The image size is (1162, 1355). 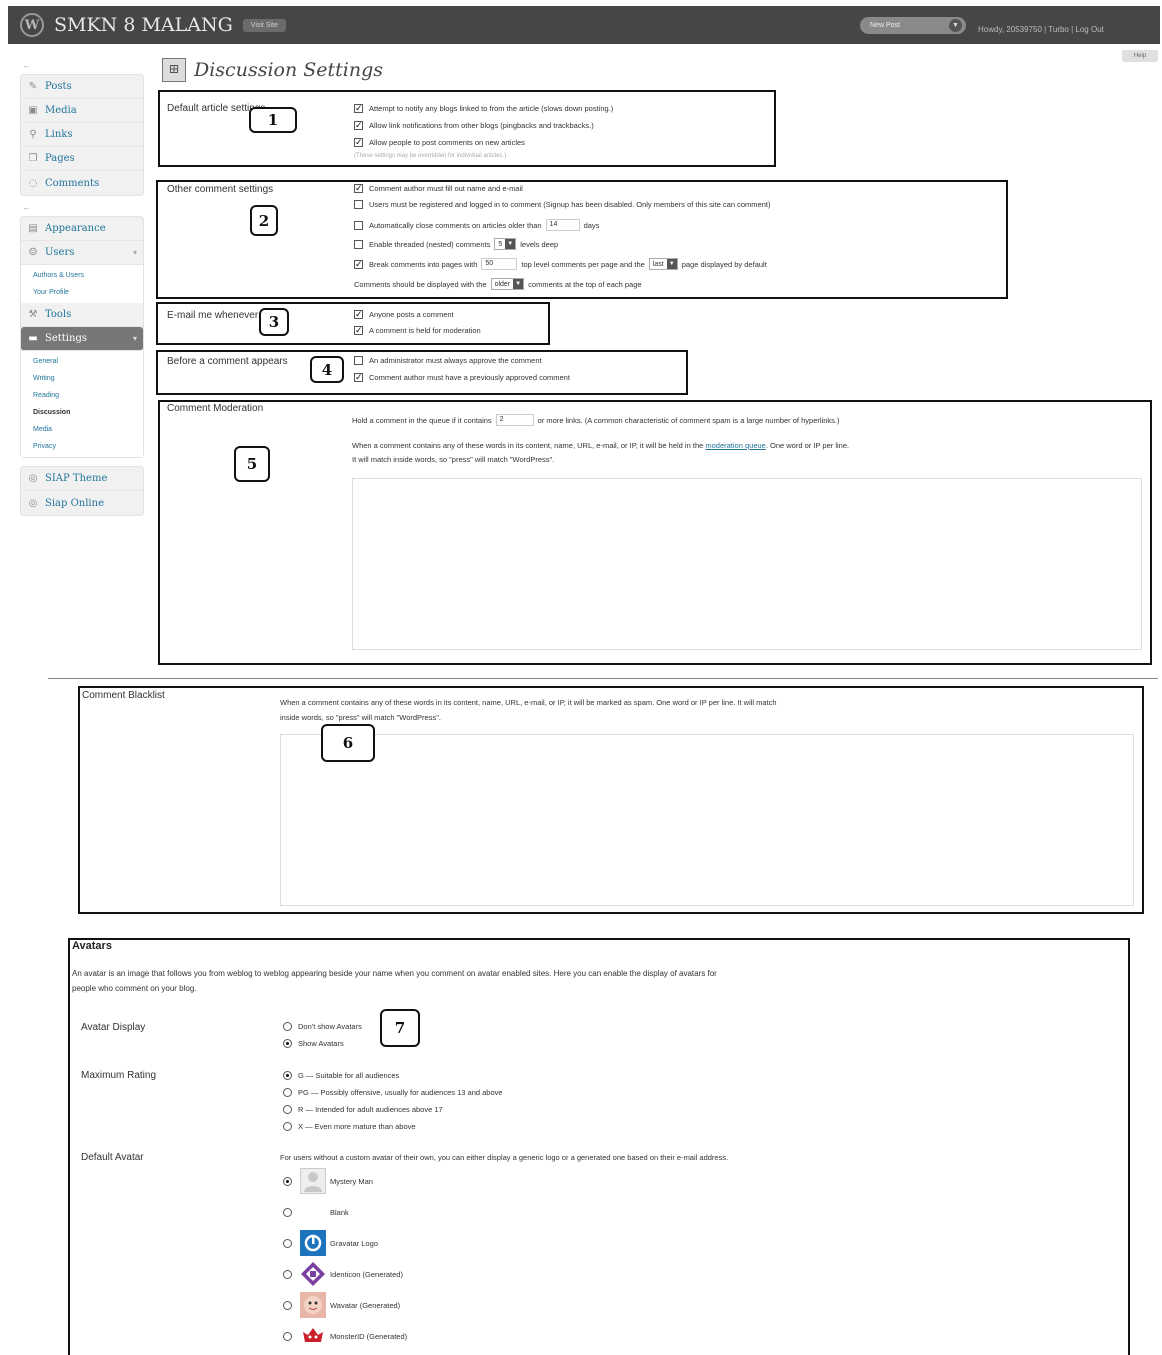 What do you see at coordinates (343, 1274) in the screenshot?
I see `option-avatar-identicon: Identicon (Generated)` at bounding box center [343, 1274].